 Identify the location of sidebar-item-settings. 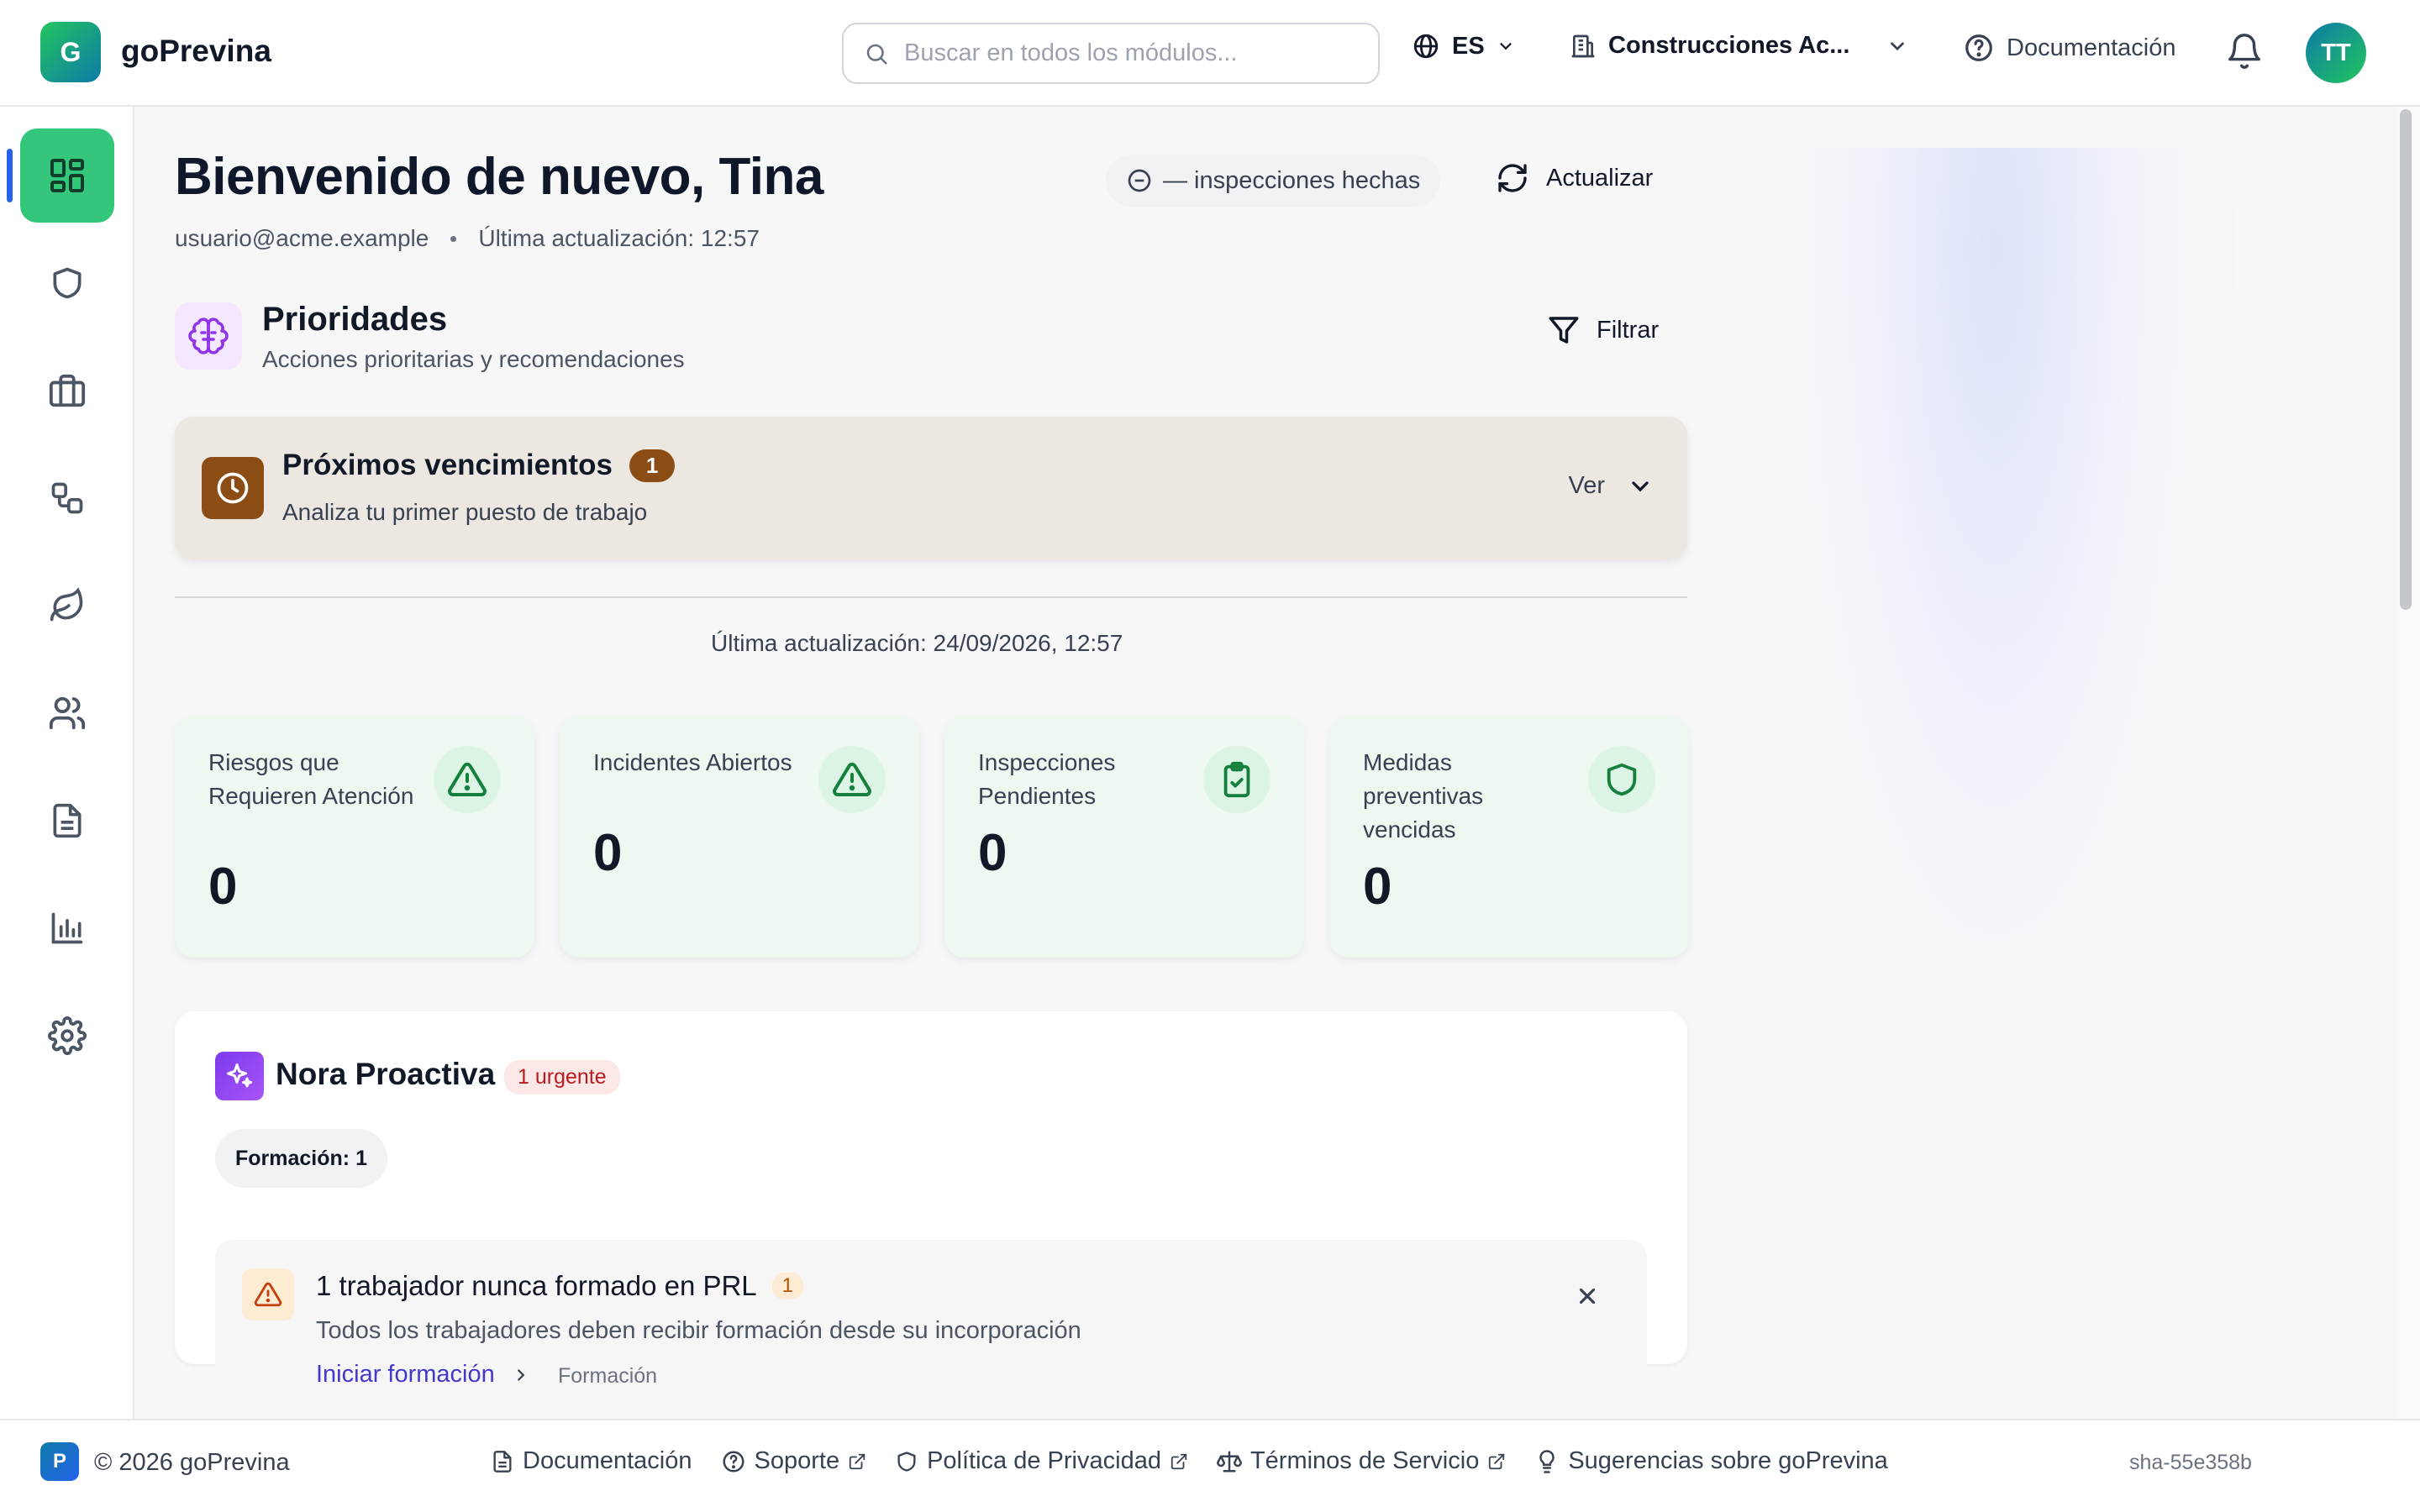
(67, 1036).